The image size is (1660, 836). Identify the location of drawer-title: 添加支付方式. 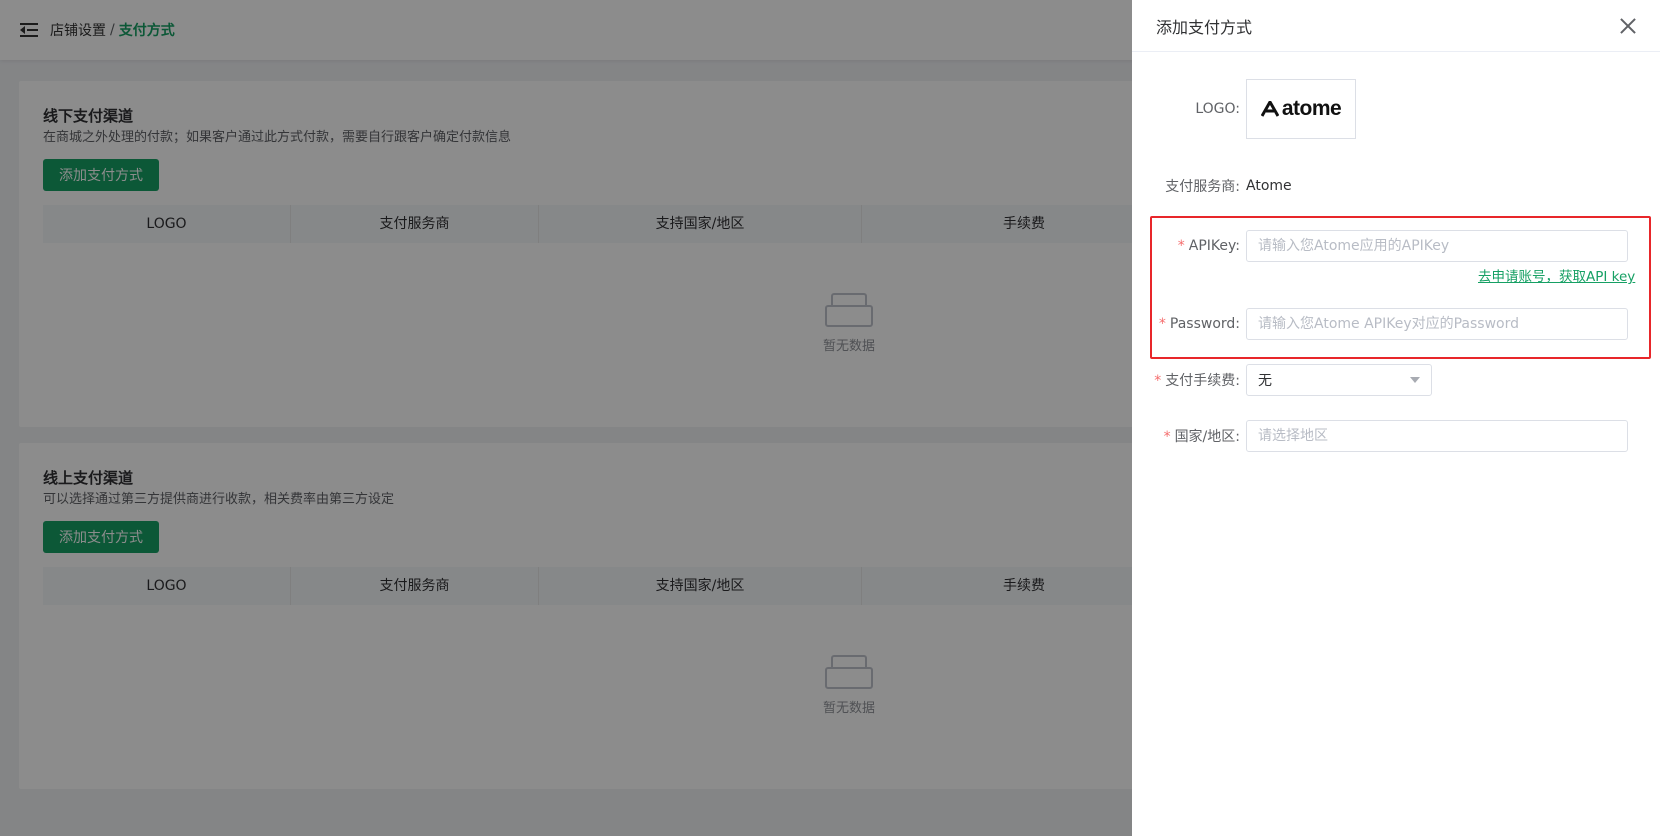
(1204, 27).